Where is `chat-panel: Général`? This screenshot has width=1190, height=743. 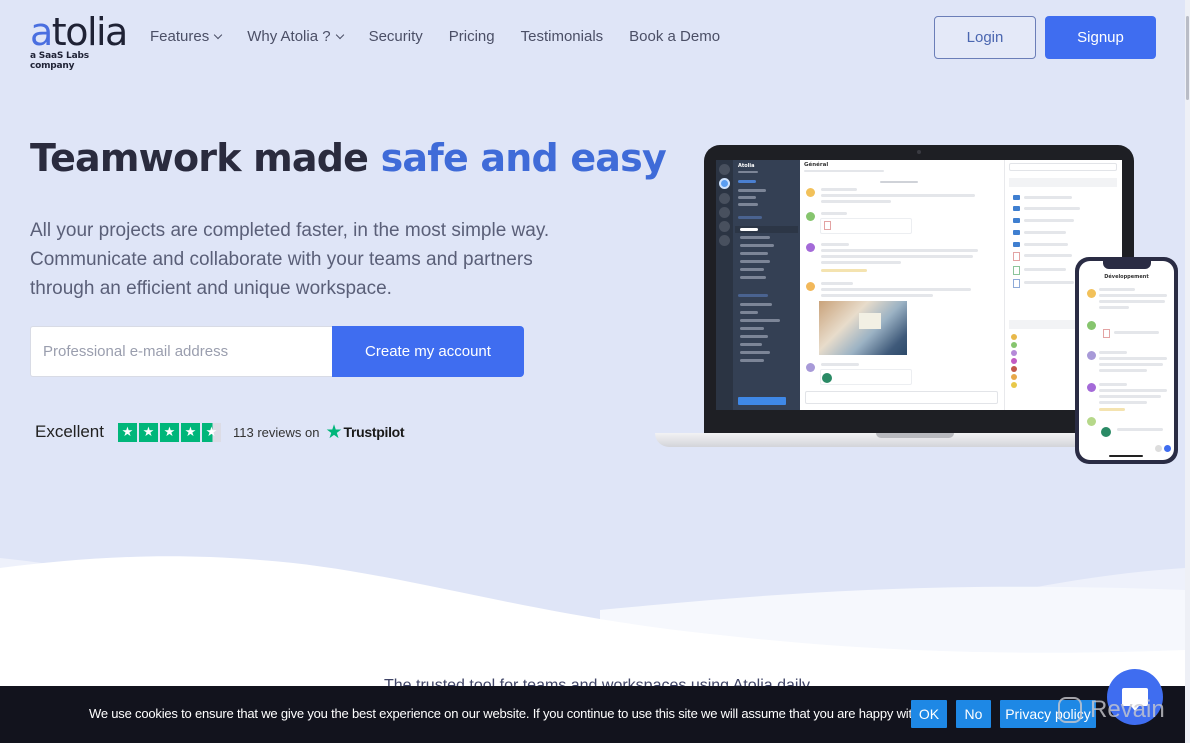
chat-panel: Général is located at coordinates (900, 285).